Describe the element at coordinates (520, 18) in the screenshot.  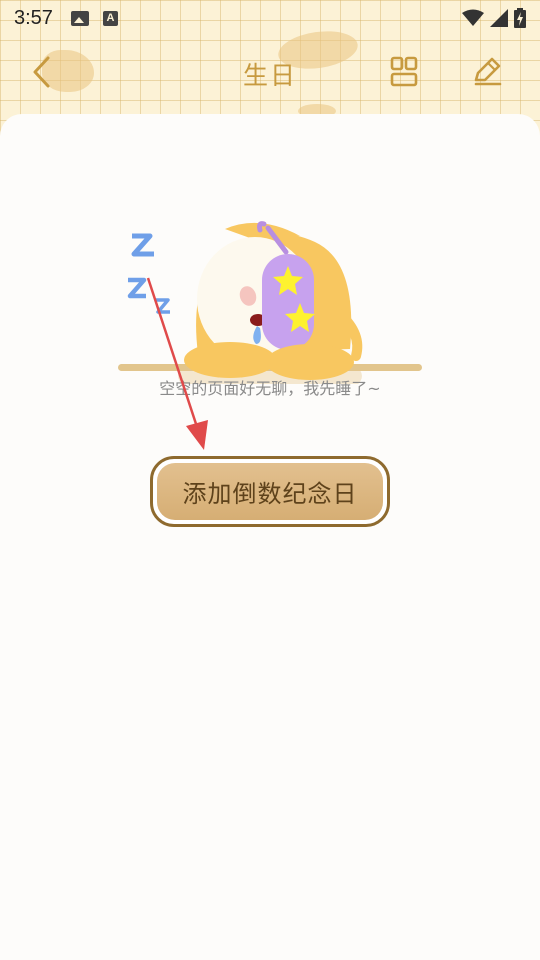
I see `battery-icon` at that location.